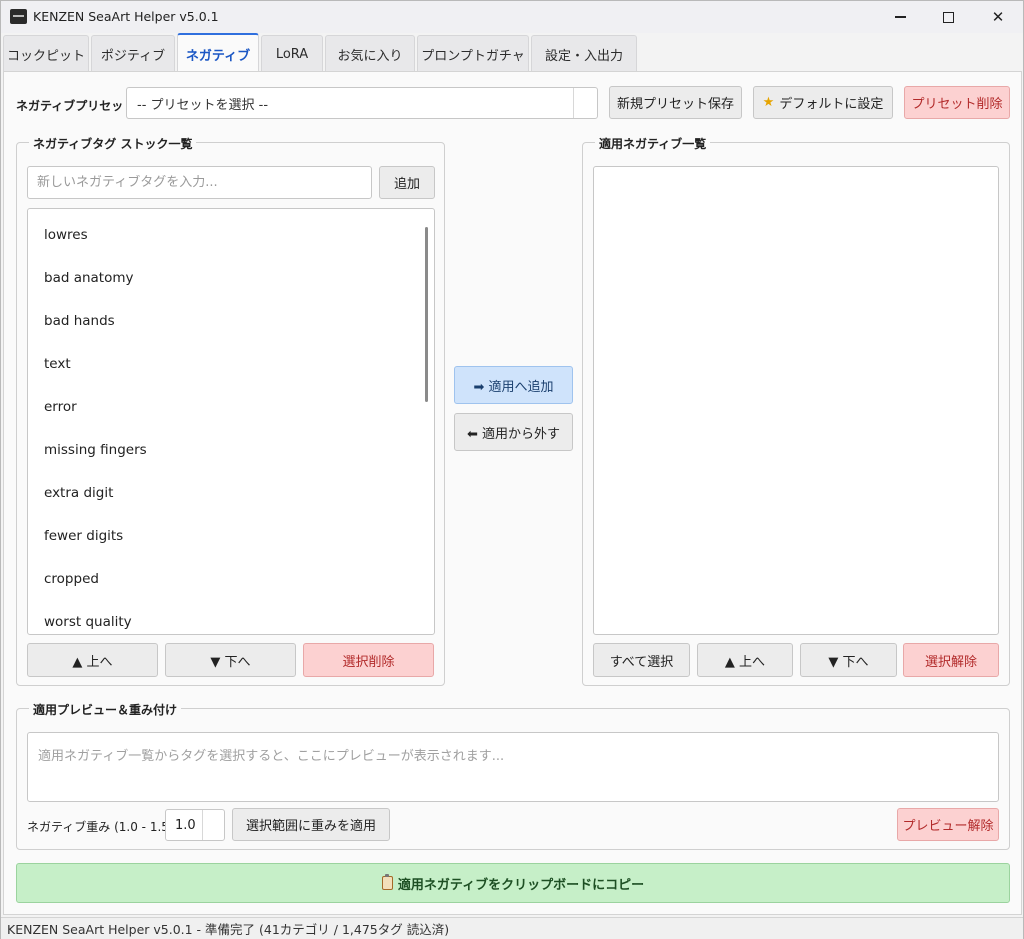 Image resolution: width=1024 pixels, height=939 pixels. I want to click on save-new-preset-button: 新規プリセット保存, so click(675, 102).